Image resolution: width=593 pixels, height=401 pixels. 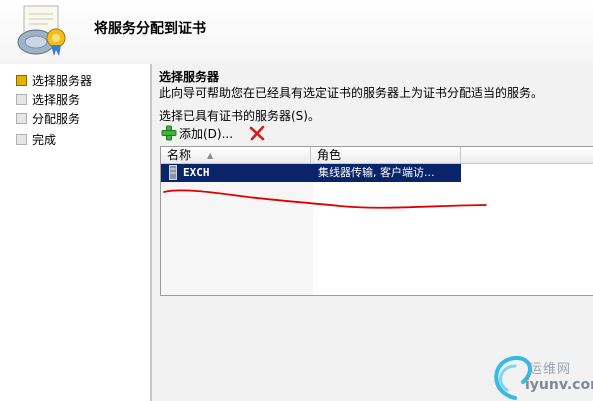 What do you see at coordinates (386, 155) in the screenshot?
I see `column-header-role: 角色` at bounding box center [386, 155].